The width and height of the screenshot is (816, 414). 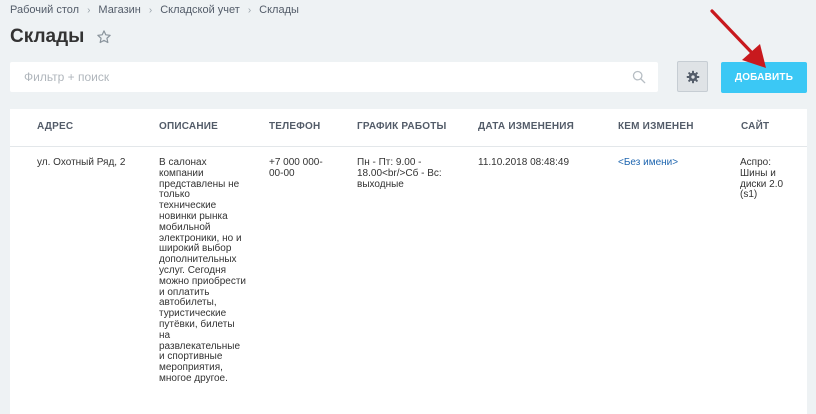 What do you see at coordinates (656, 126) in the screenshot?
I see `column-header-modified-by: КЕМ ИЗМЕНЕН` at bounding box center [656, 126].